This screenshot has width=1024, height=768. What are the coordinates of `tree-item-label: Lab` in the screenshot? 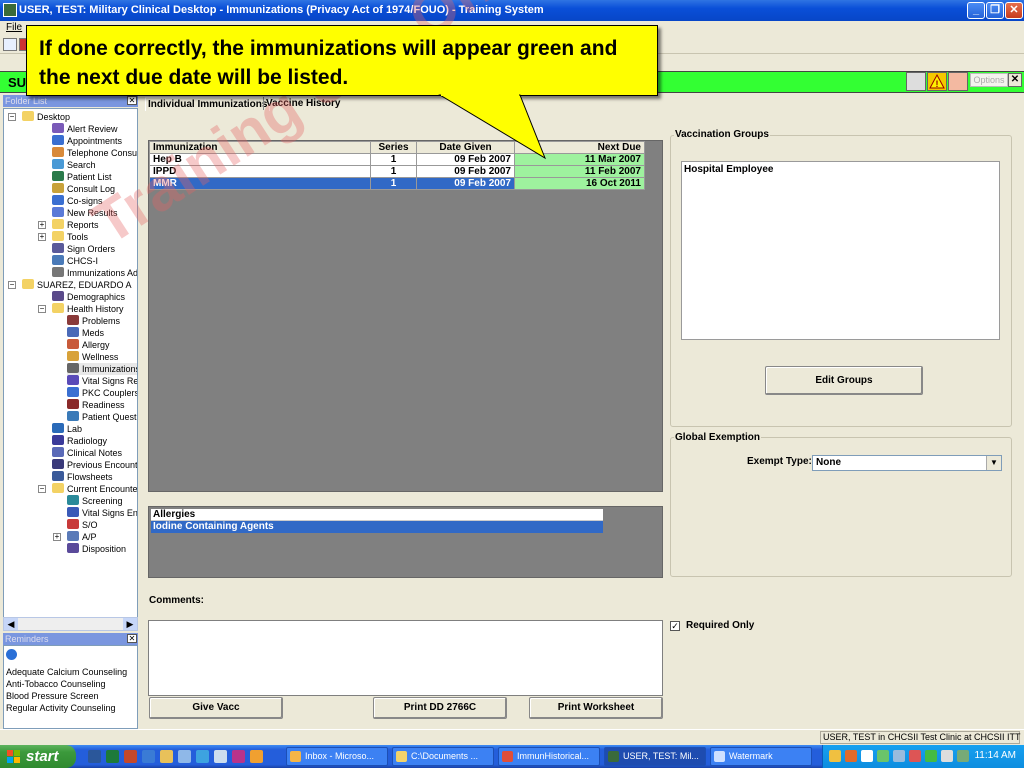 It's located at (75, 429).